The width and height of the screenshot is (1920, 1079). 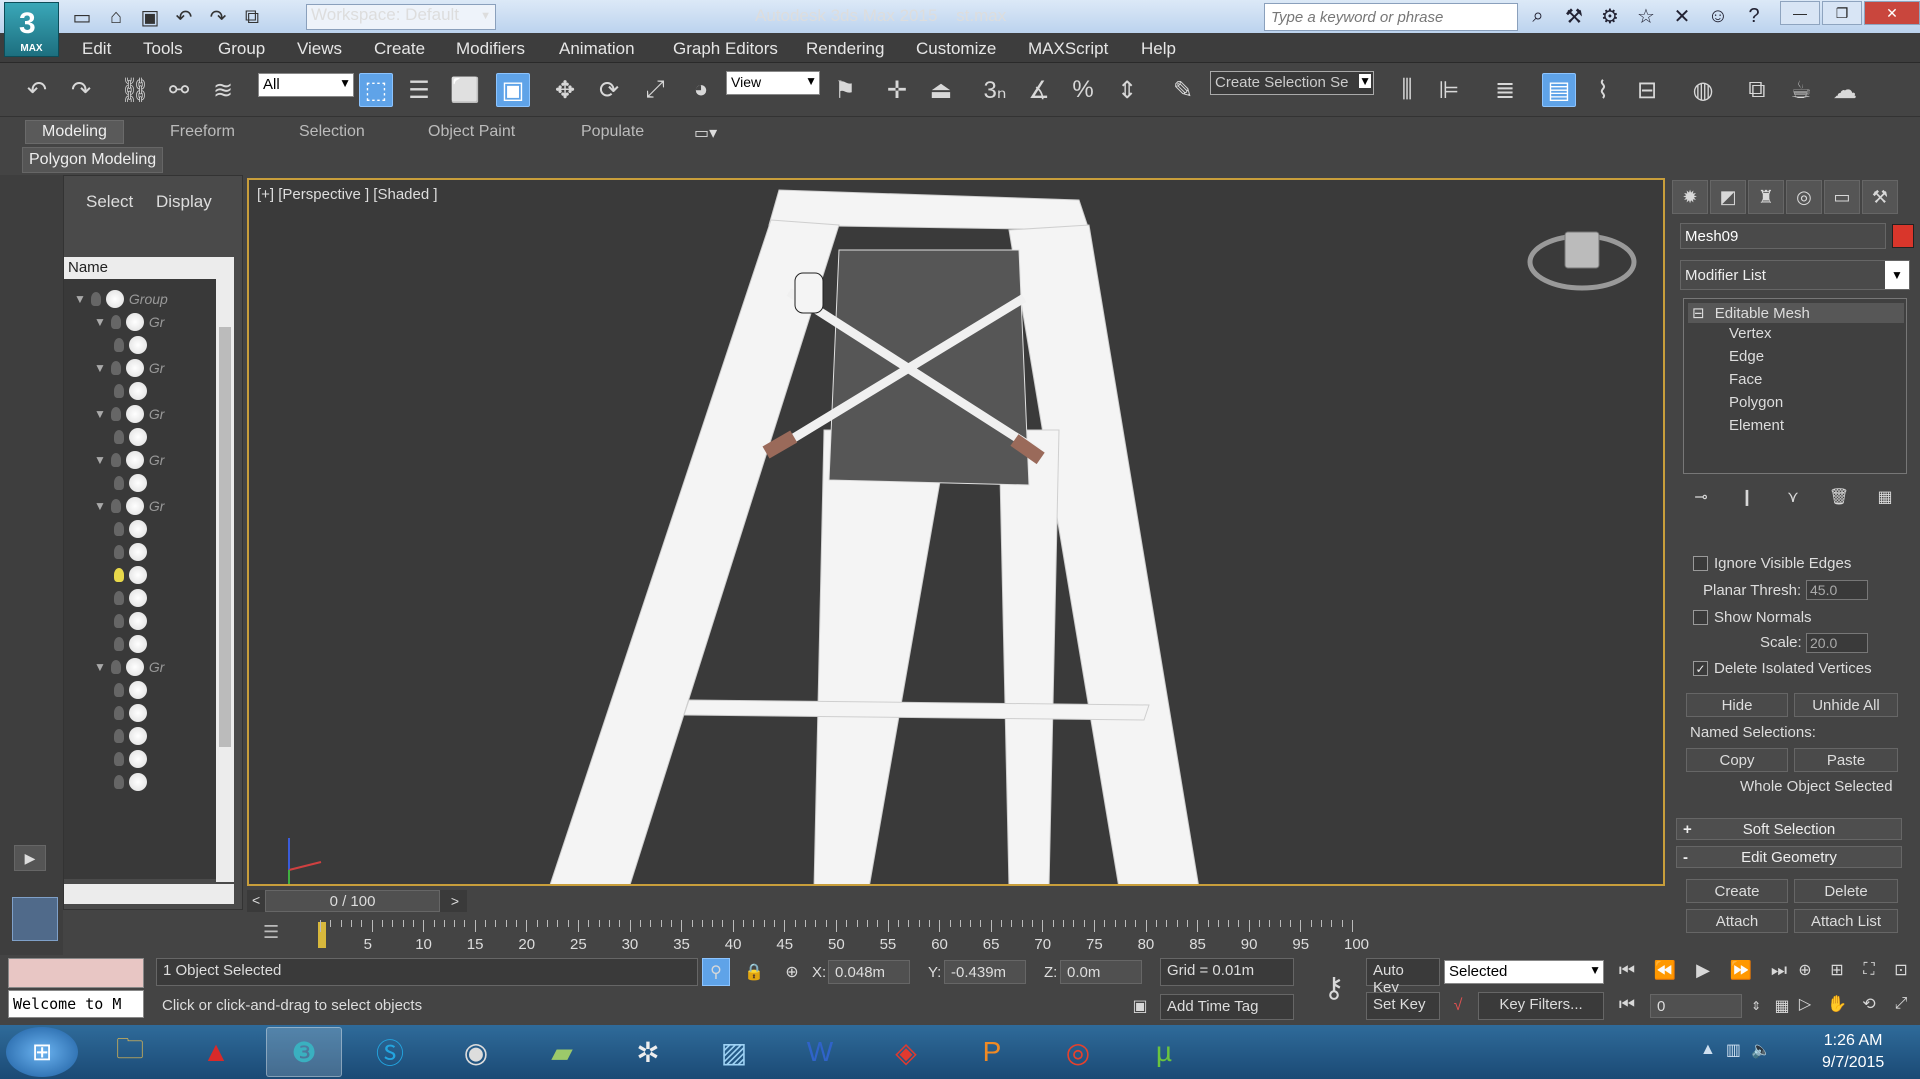 I want to click on search-input: Type a keyword or phrase, so click(x=1391, y=17).